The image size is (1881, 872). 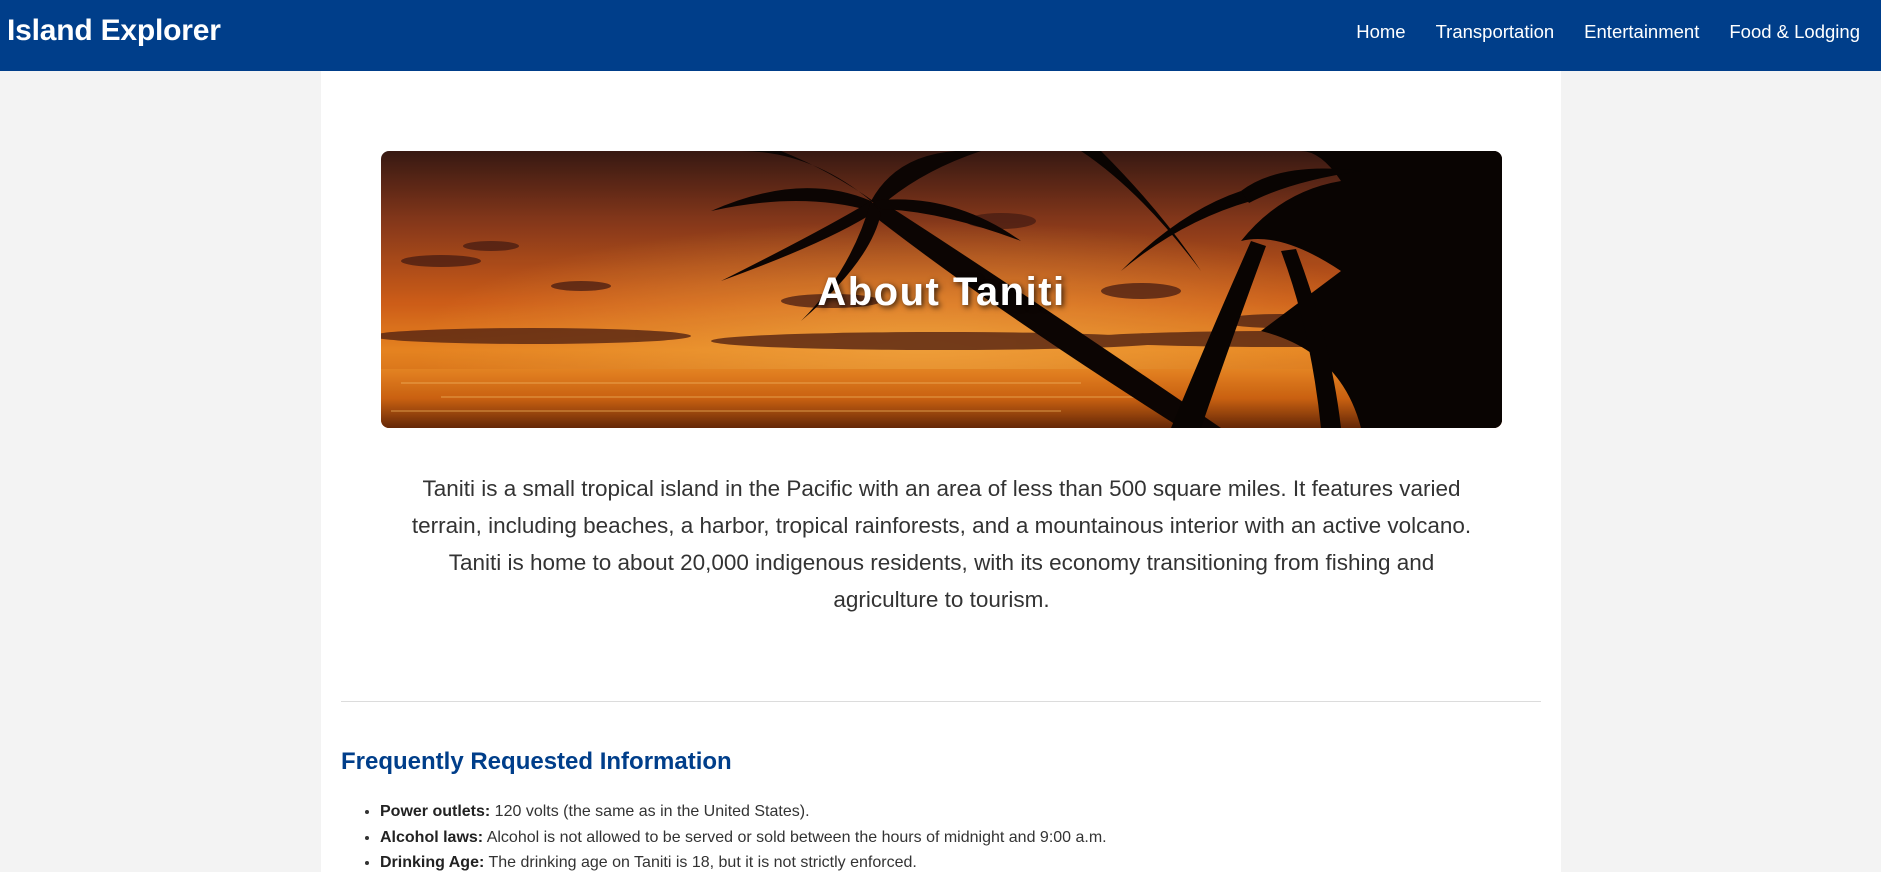 I want to click on section-divider, so click(x=941, y=701).